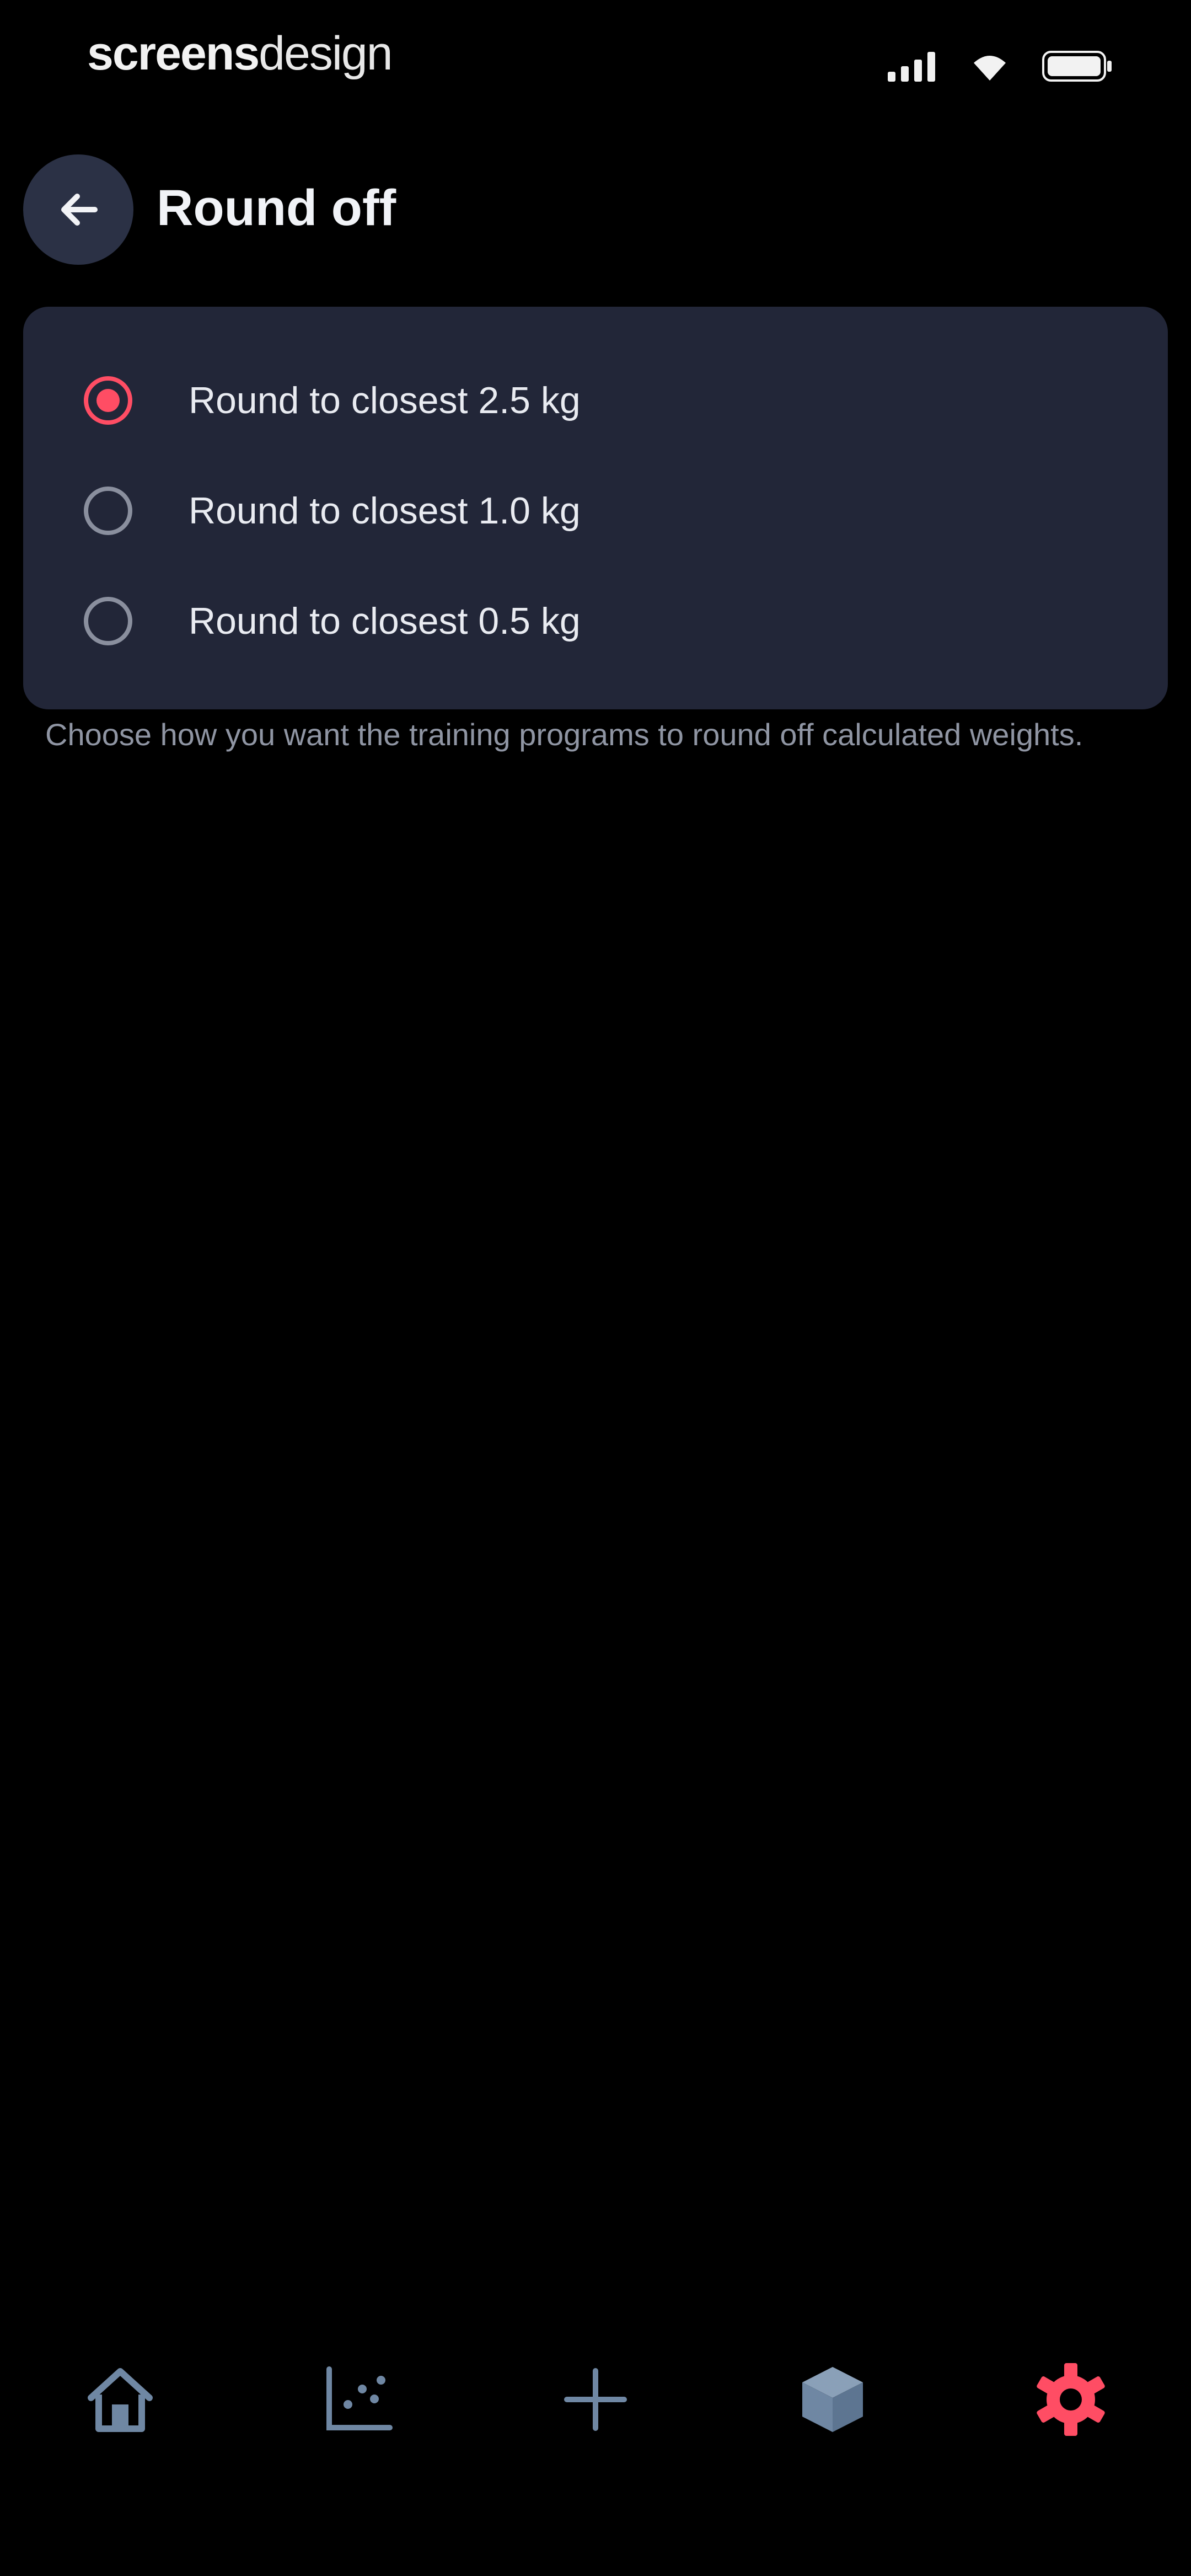 This screenshot has width=1191, height=2576. What do you see at coordinates (595, 400) in the screenshot?
I see `option-round-2-5-kg: Round to closest 2.5 kg` at bounding box center [595, 400].